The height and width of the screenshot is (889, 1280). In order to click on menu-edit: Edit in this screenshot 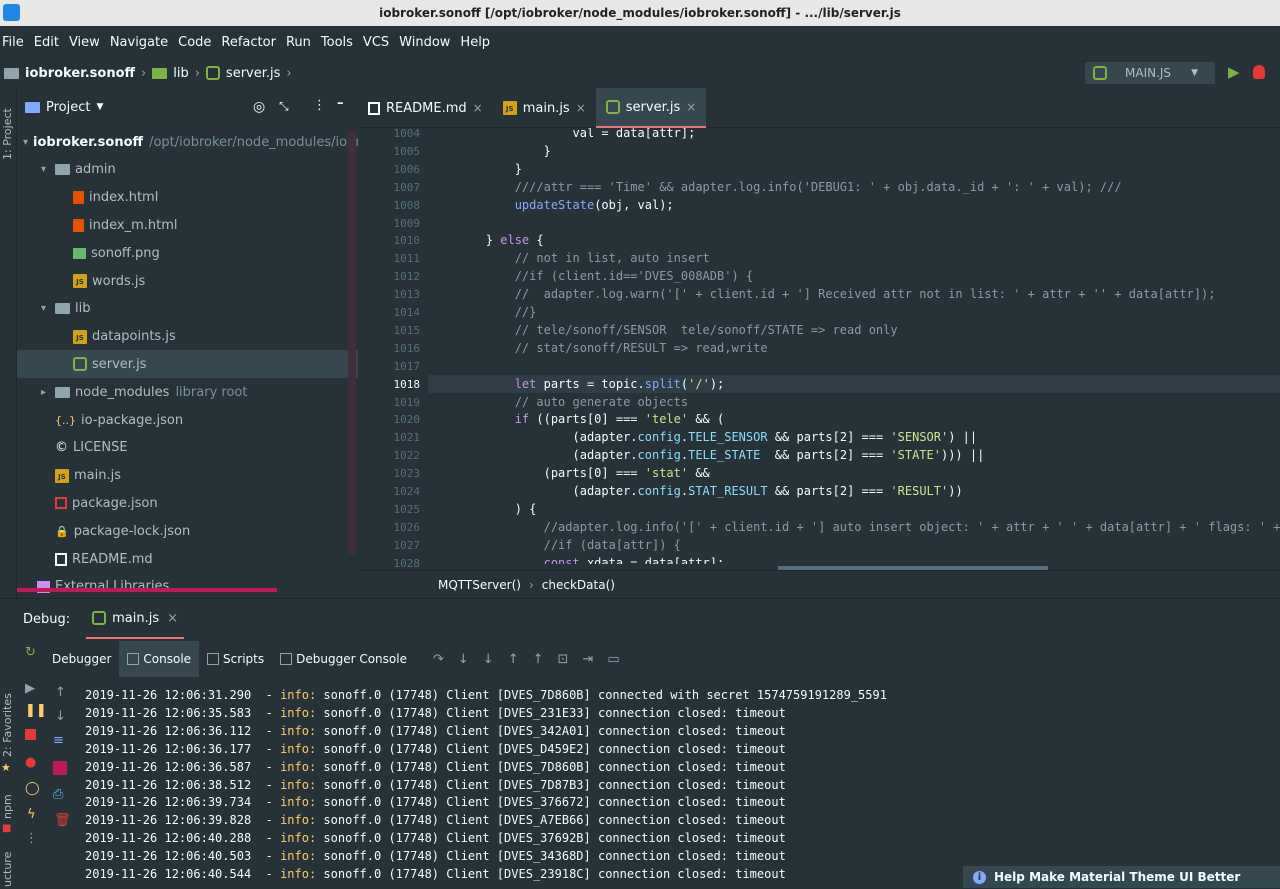, I will do `click(46, 42)`.